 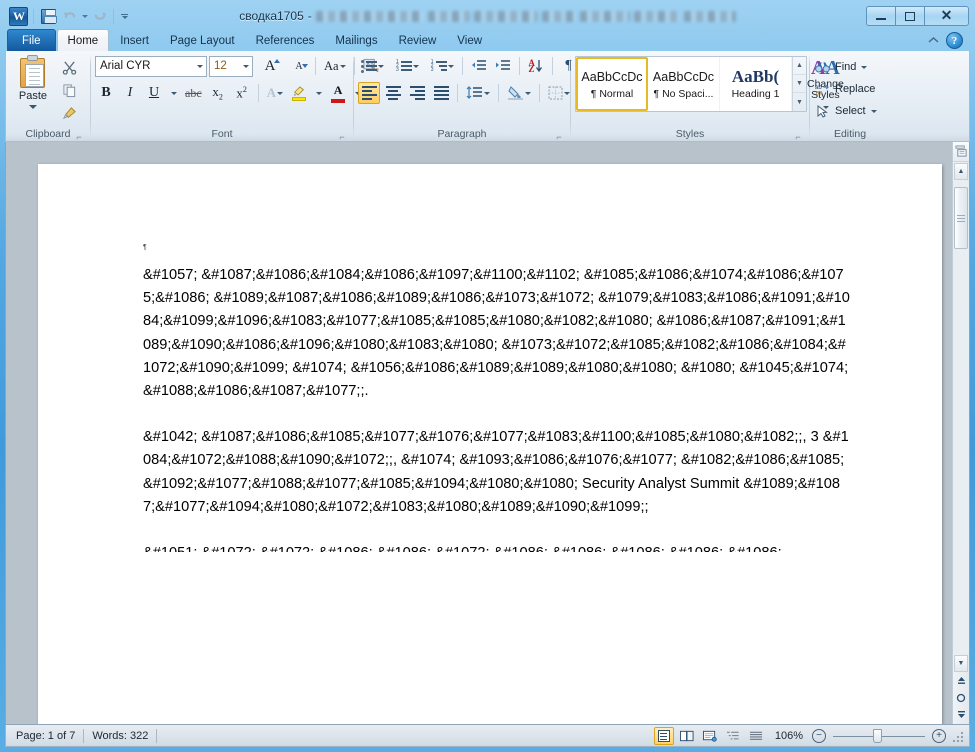 What do you see at coordinates (69, 113) in the screenshot?
I see `format-painter-button` at bounding box center [69, 113].